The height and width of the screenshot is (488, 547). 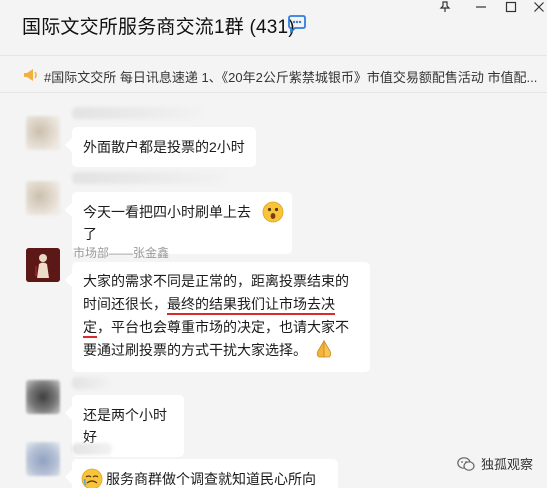 I want to click on watermark: 独孤观察, so click(x=495, y=463).